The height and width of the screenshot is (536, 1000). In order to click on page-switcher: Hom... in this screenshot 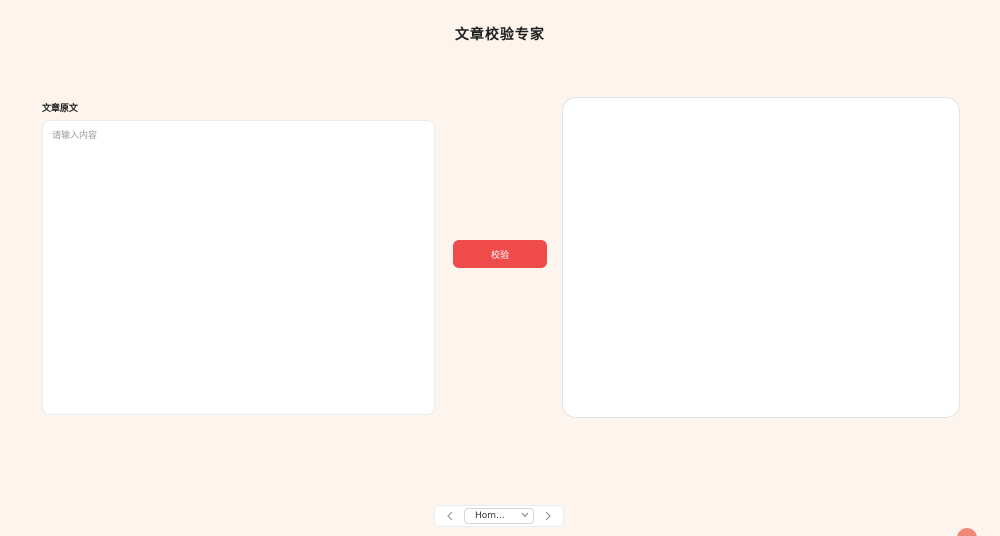, I will do `click(499, 516)`.